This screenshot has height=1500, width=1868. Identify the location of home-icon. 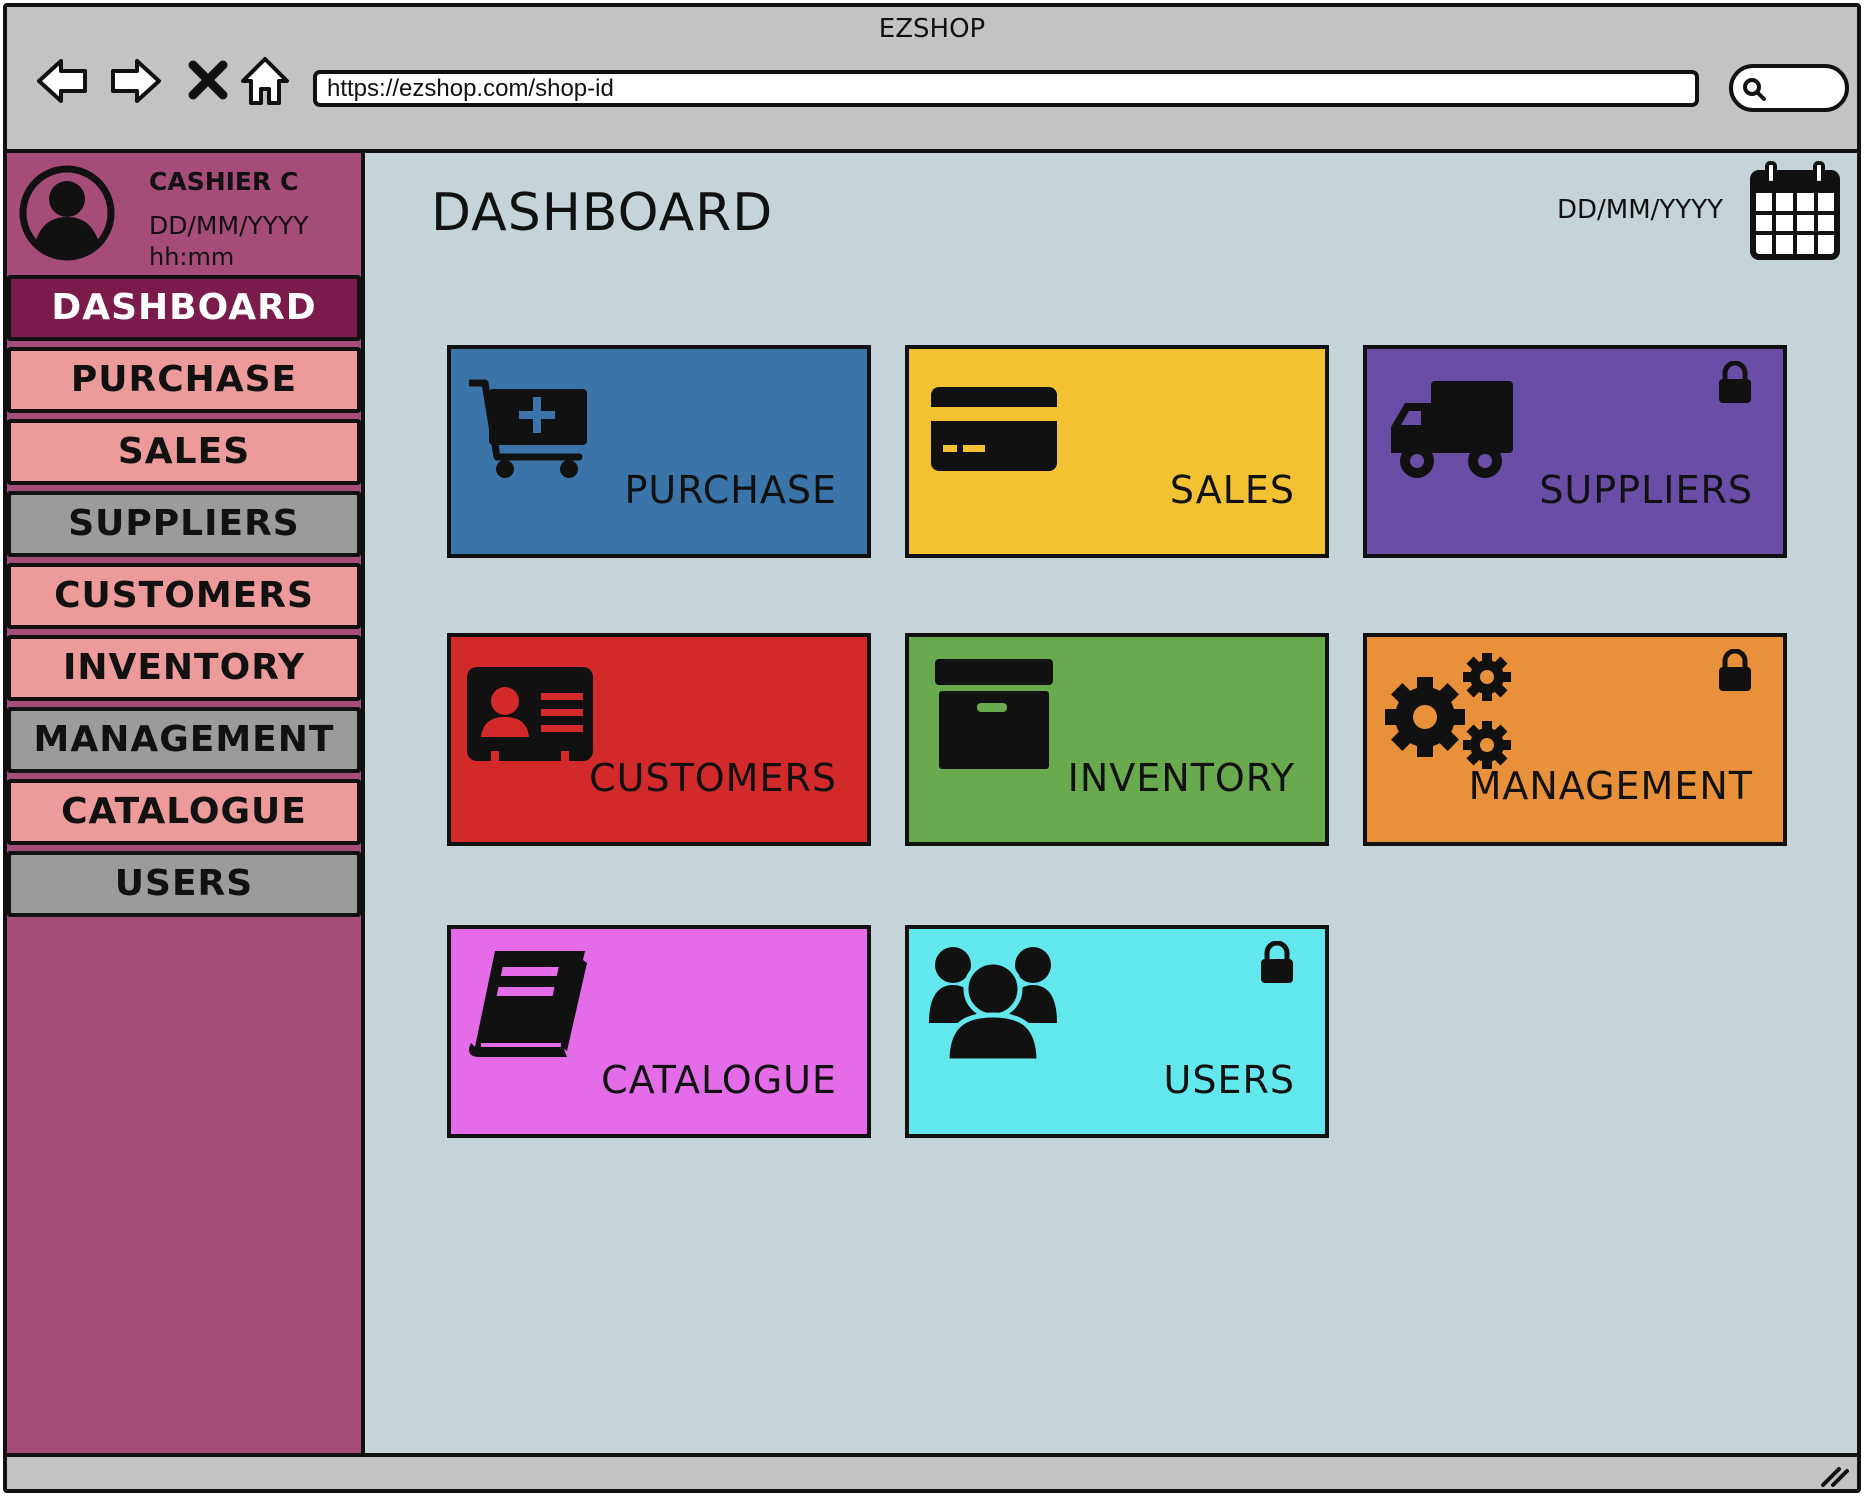
(265, 81).